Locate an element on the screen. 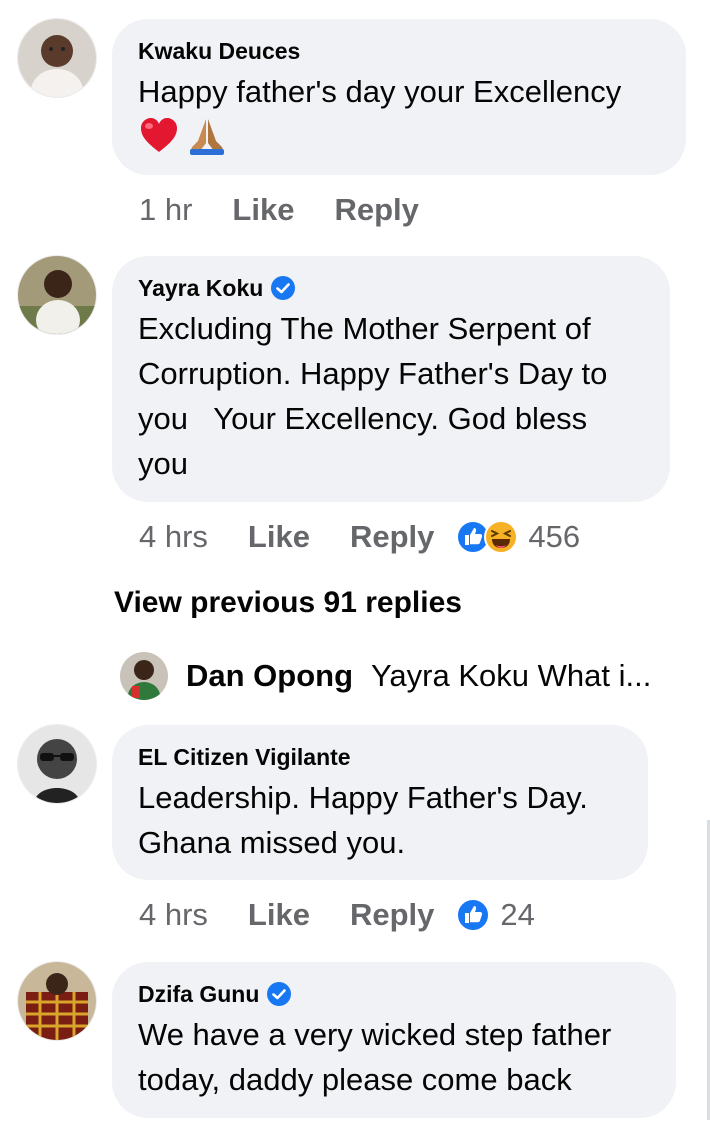  comment-text: Happy father's day your Excellency is located at coordinates (380, 91).